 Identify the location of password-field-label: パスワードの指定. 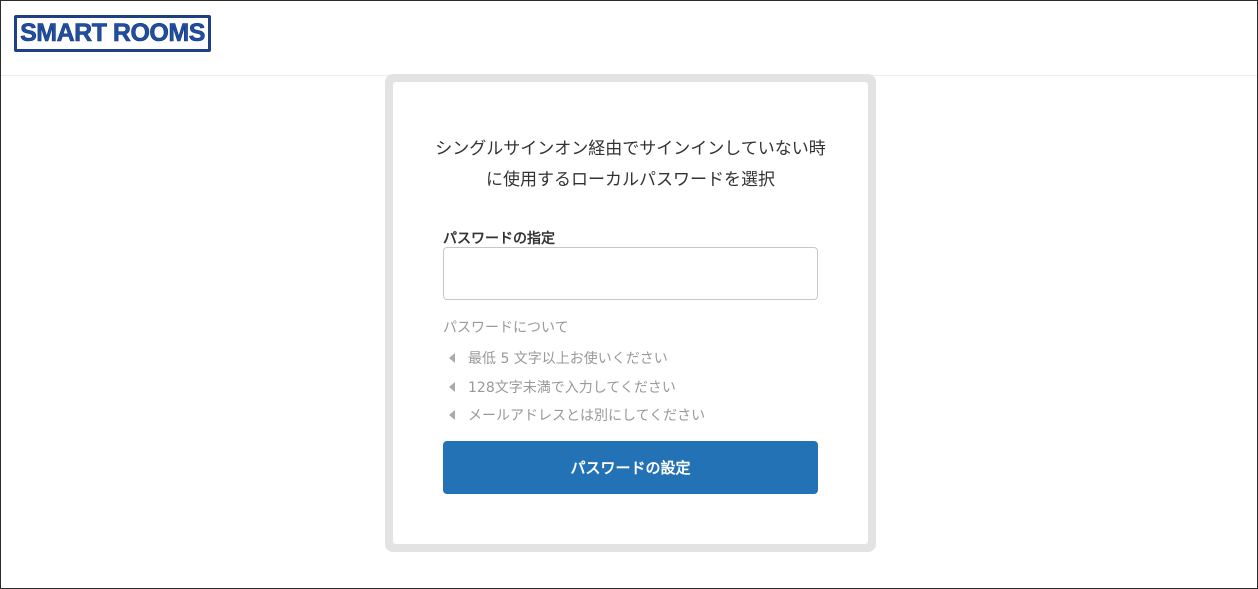
(499, 239).